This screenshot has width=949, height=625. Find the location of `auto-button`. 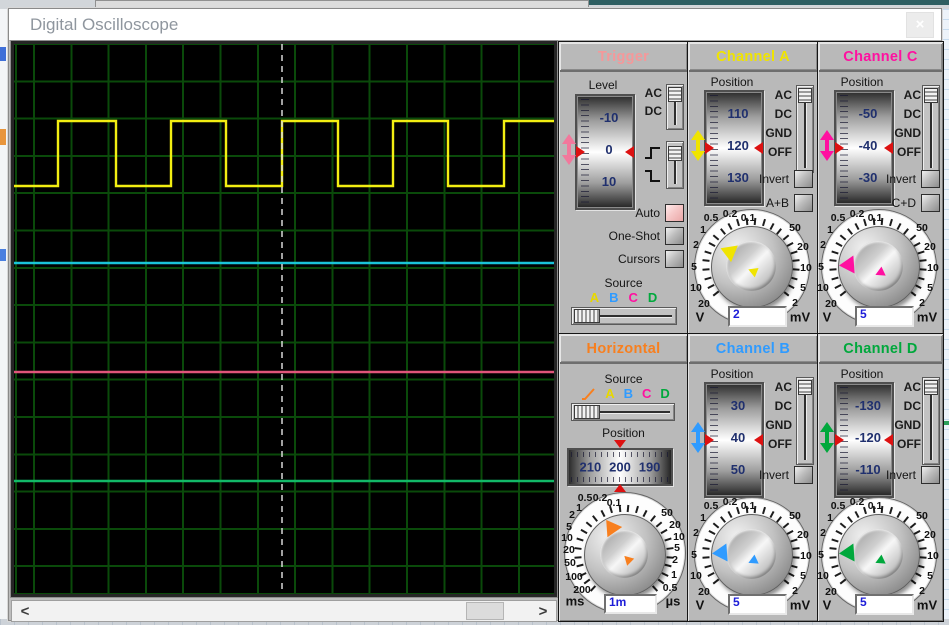

auto-button is located at coordinates (674, 212).